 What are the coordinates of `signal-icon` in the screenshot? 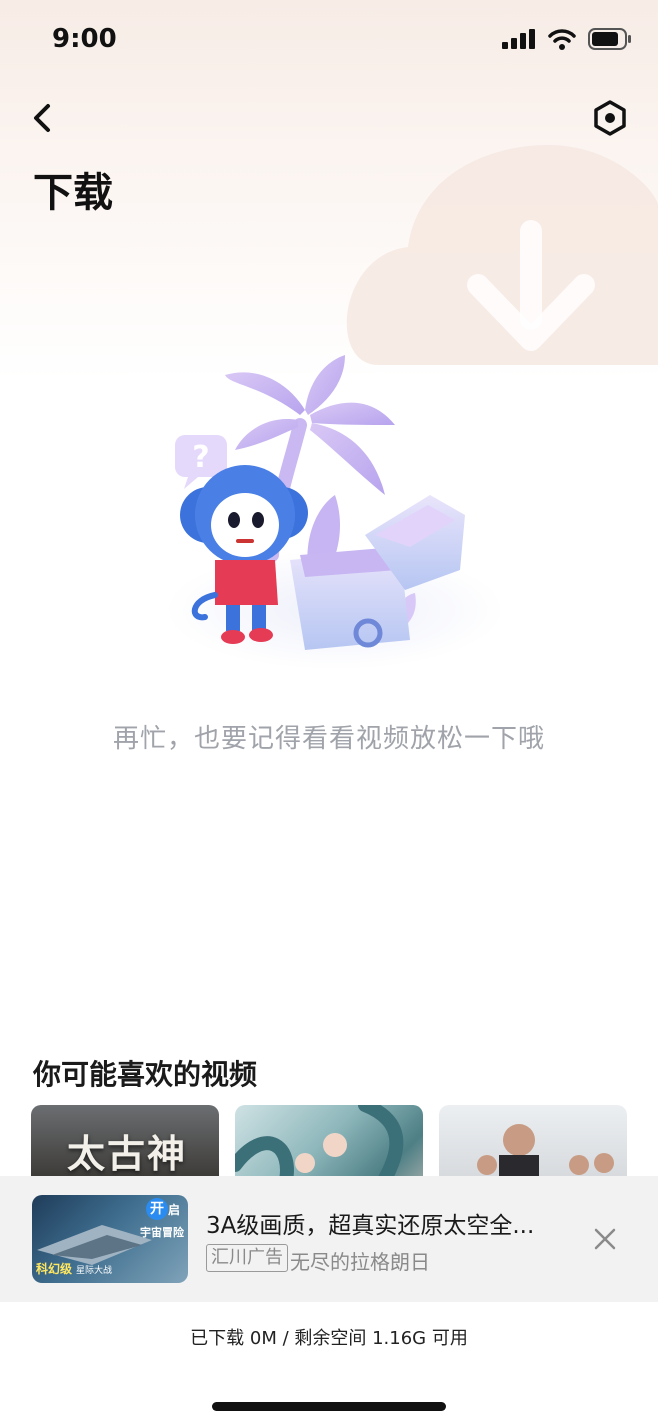 It's located at (518, 39).